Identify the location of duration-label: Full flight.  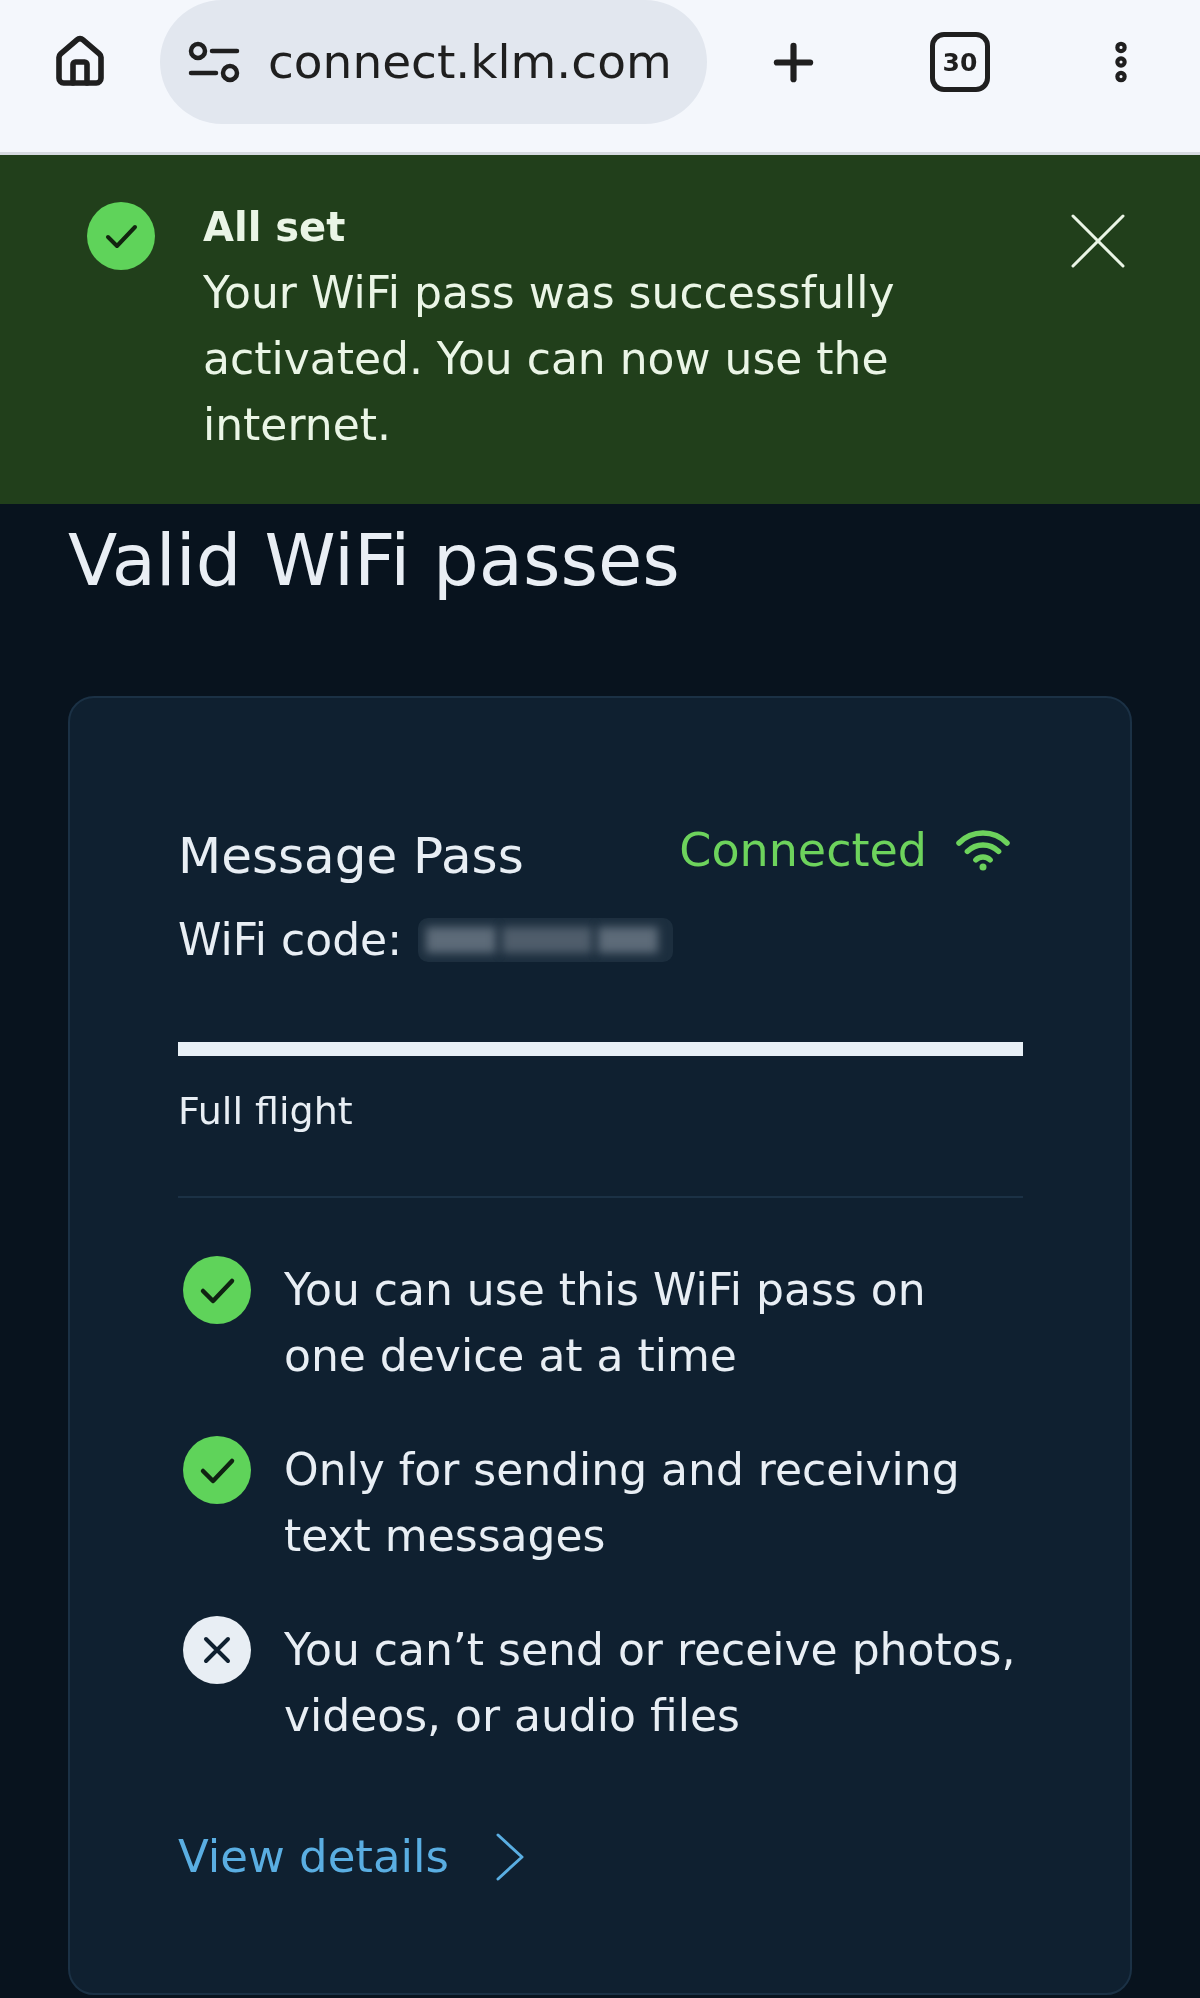
(265, 1111).